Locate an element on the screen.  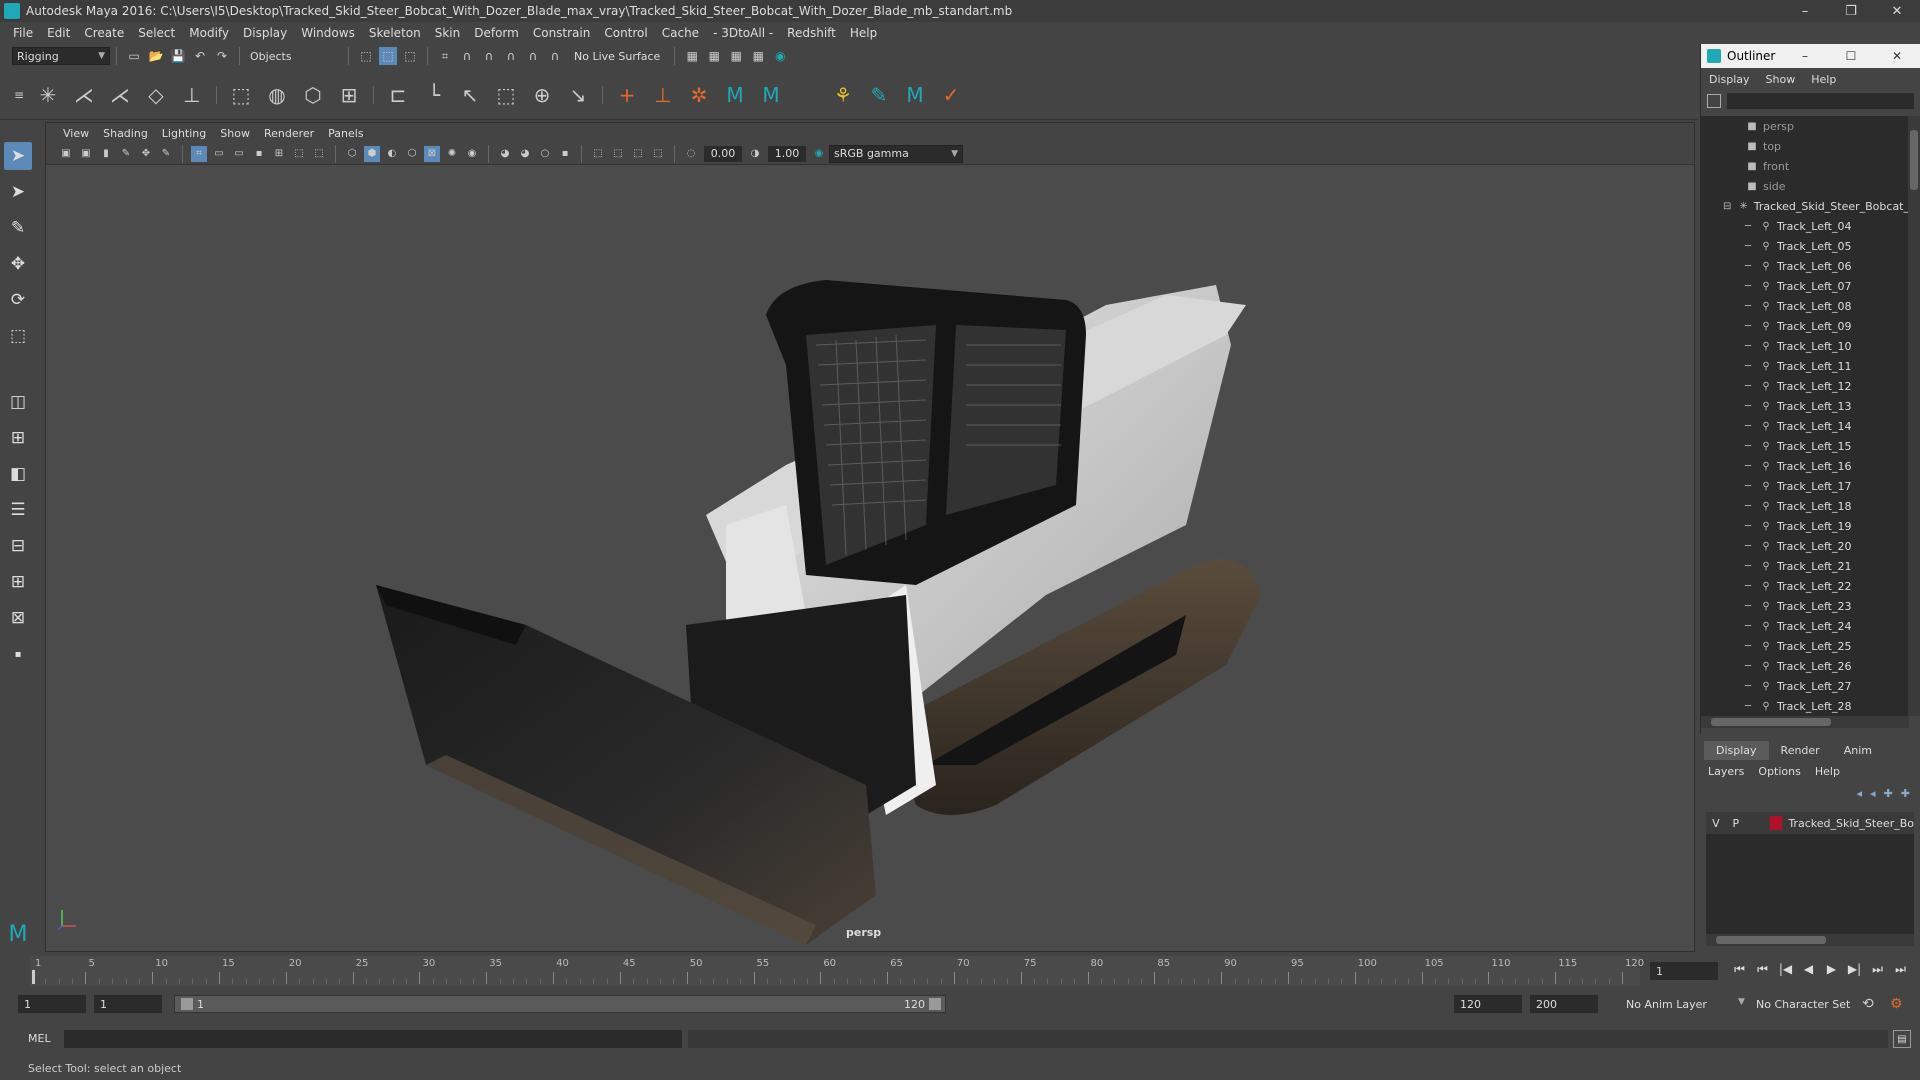
grid-toggle-icon: ⌗ is located at coordinates (199, 153).